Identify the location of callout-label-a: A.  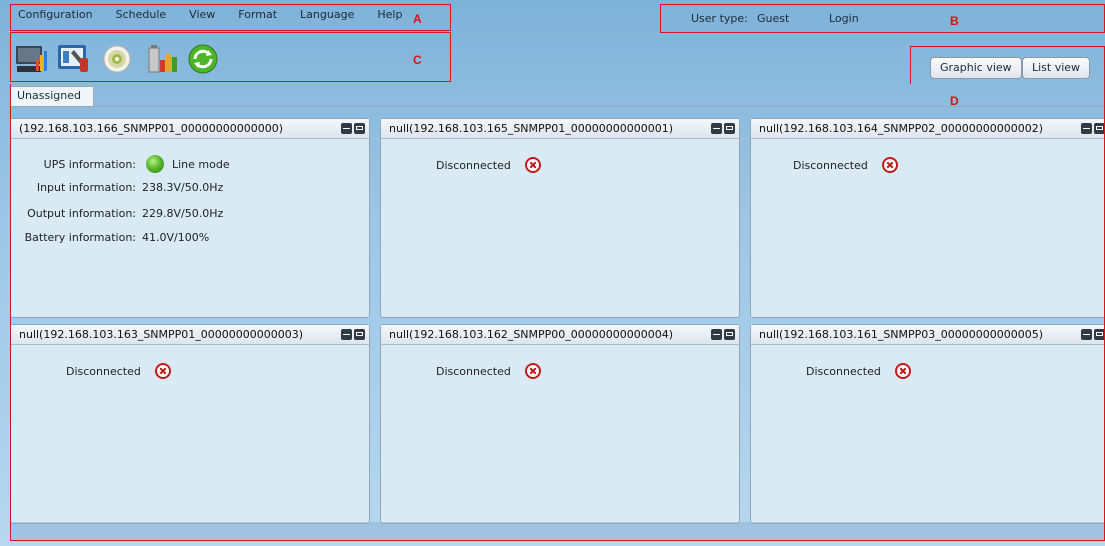
(417, 19).